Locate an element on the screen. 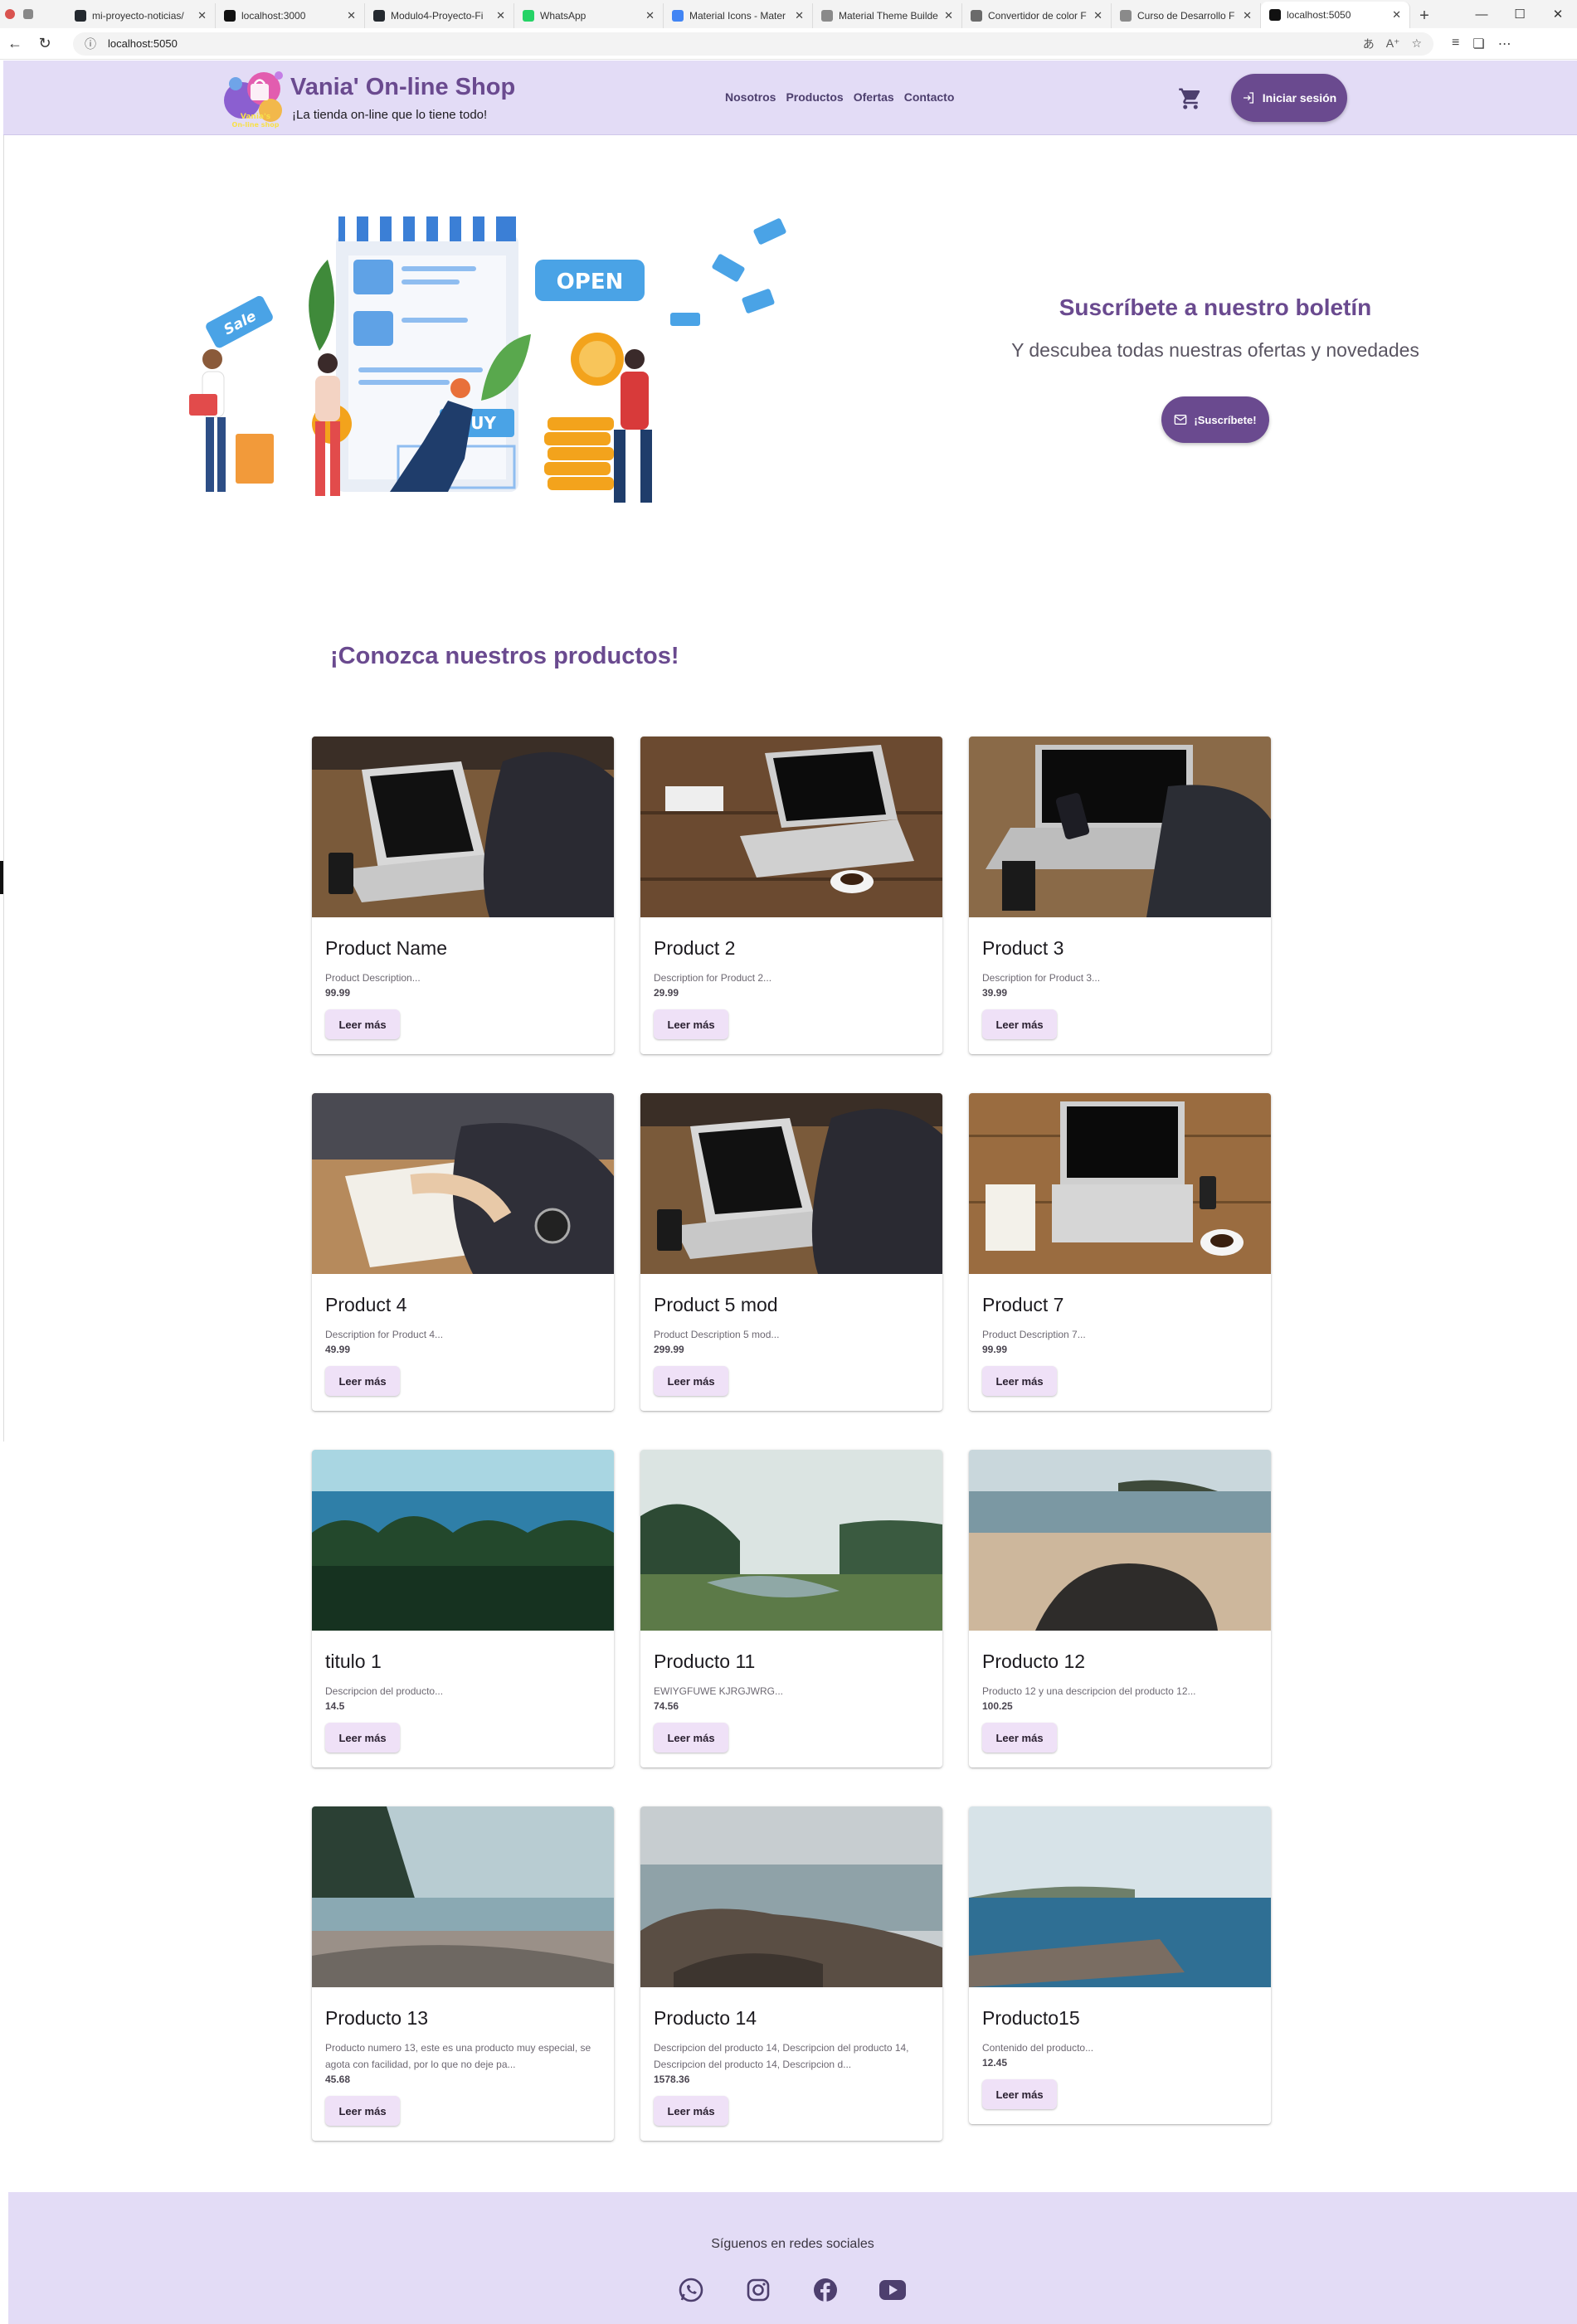 Image resolution: width=1577 pixels, height=2324 pixels. youtube-icon is located at coordinates (893, 2290).